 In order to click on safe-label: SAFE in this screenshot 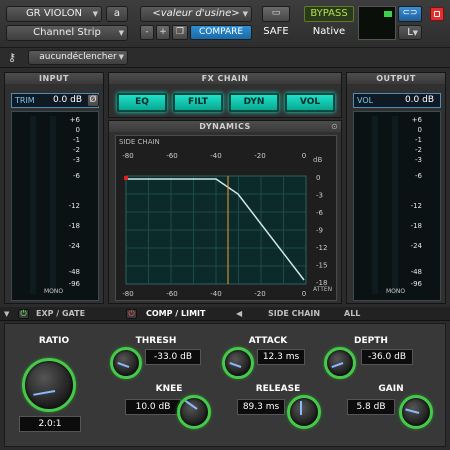, I will do `click(276, 31)`.